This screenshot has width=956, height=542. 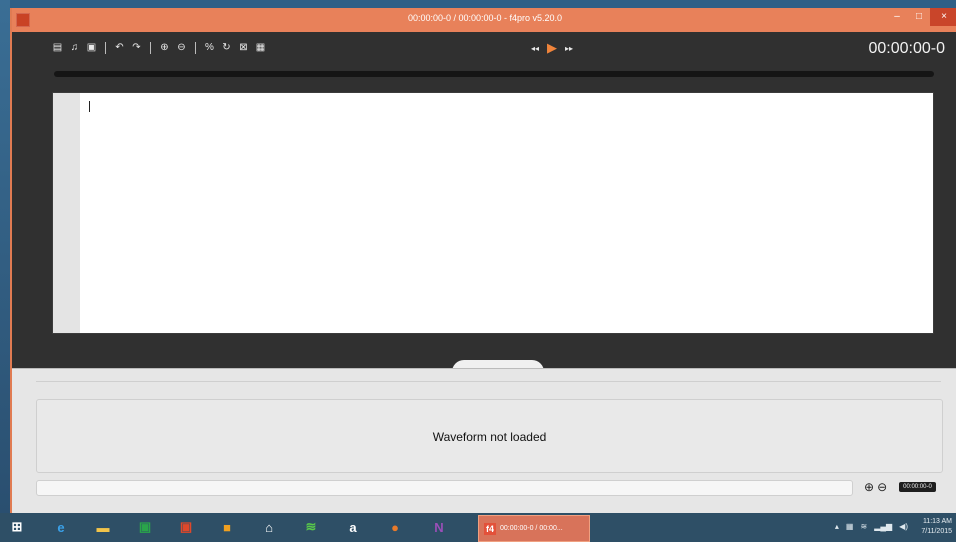 I want to click on waveform-area: Waveform not loaded, so click(x=489, y=436).